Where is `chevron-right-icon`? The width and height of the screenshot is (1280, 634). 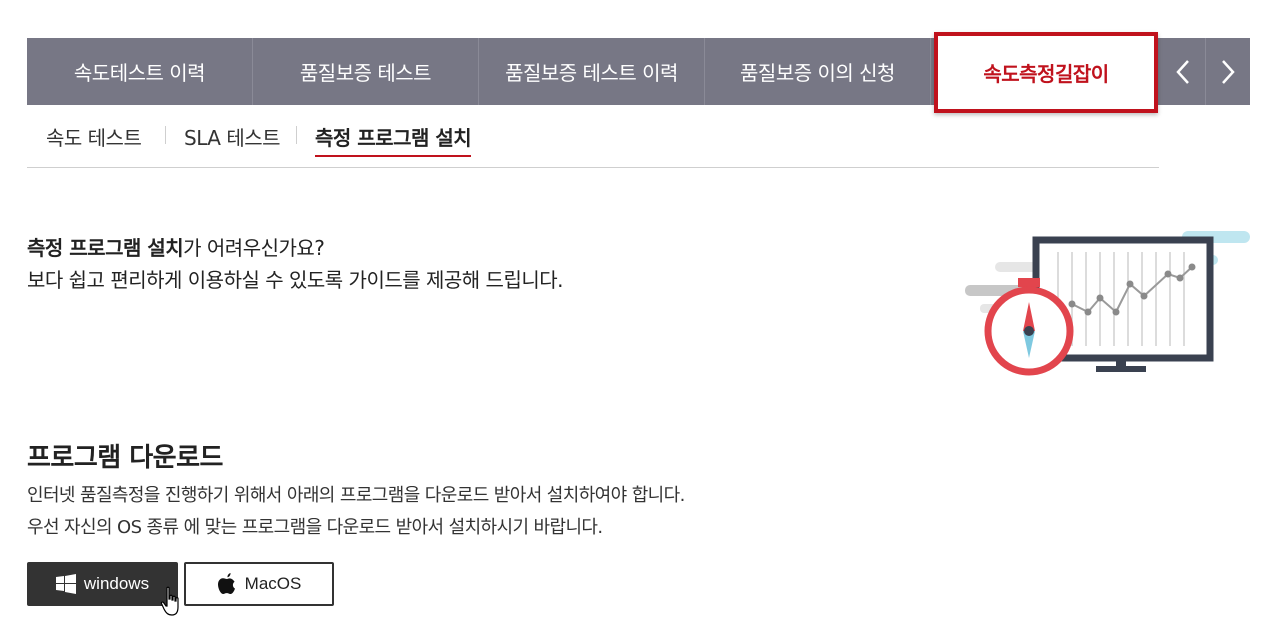
chevron-right-icon is located at coordinates (1228, 71).